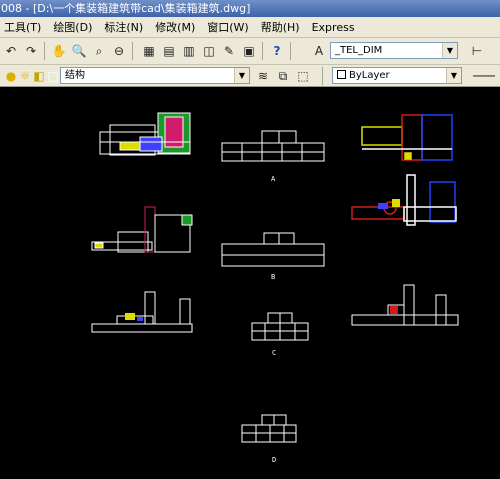 This screenshot has height=479, width=500. Describe the element at coordinates (369, 75) in the screenshot. I see `color-control-value: ByLayer` at that location.